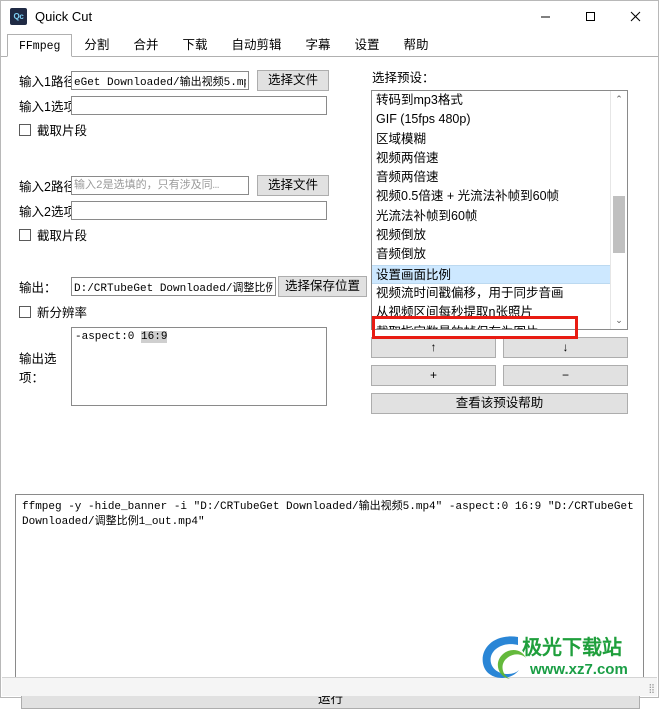  Describe the element at coordinates (194, 44) in the screenshot. I see `tab-download: 下载` at that location.